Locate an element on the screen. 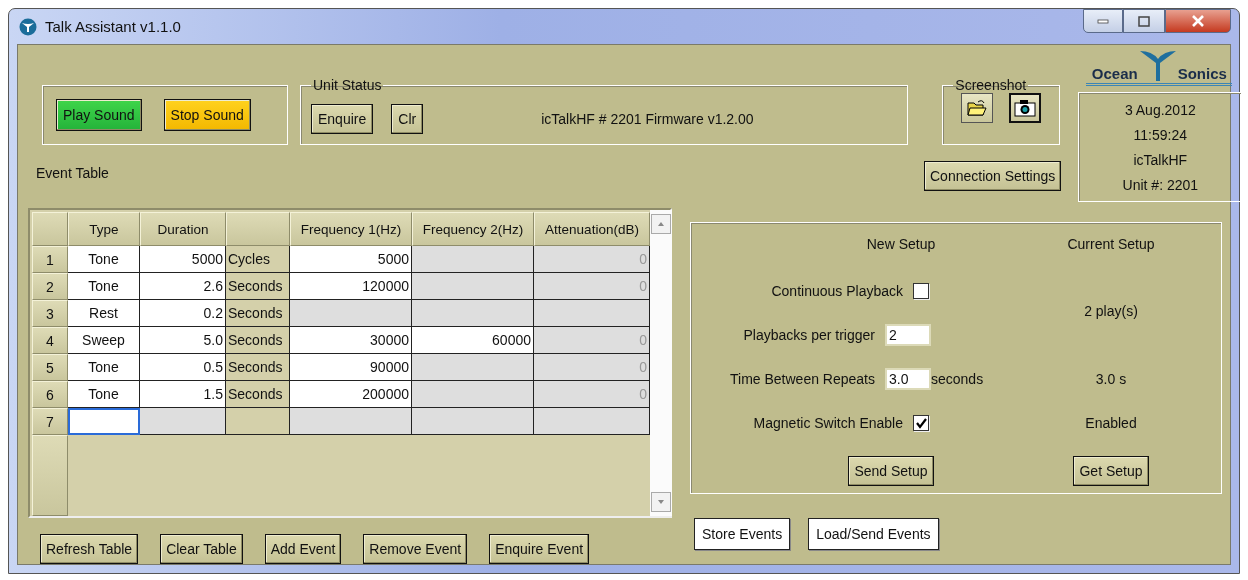 The height and width of the screenshot is (580, 1248). setting-label: Playbacks per trigger is located at coordinates (809, 335).